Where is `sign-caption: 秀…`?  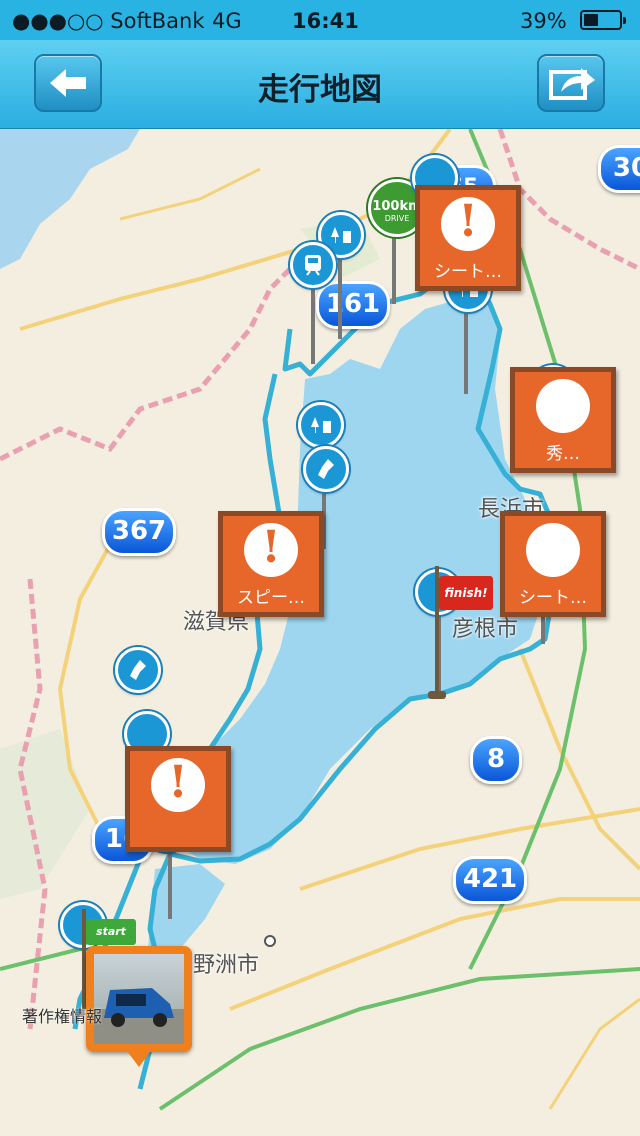
sign-caption: 秀… is located at coordinates (563, 454).